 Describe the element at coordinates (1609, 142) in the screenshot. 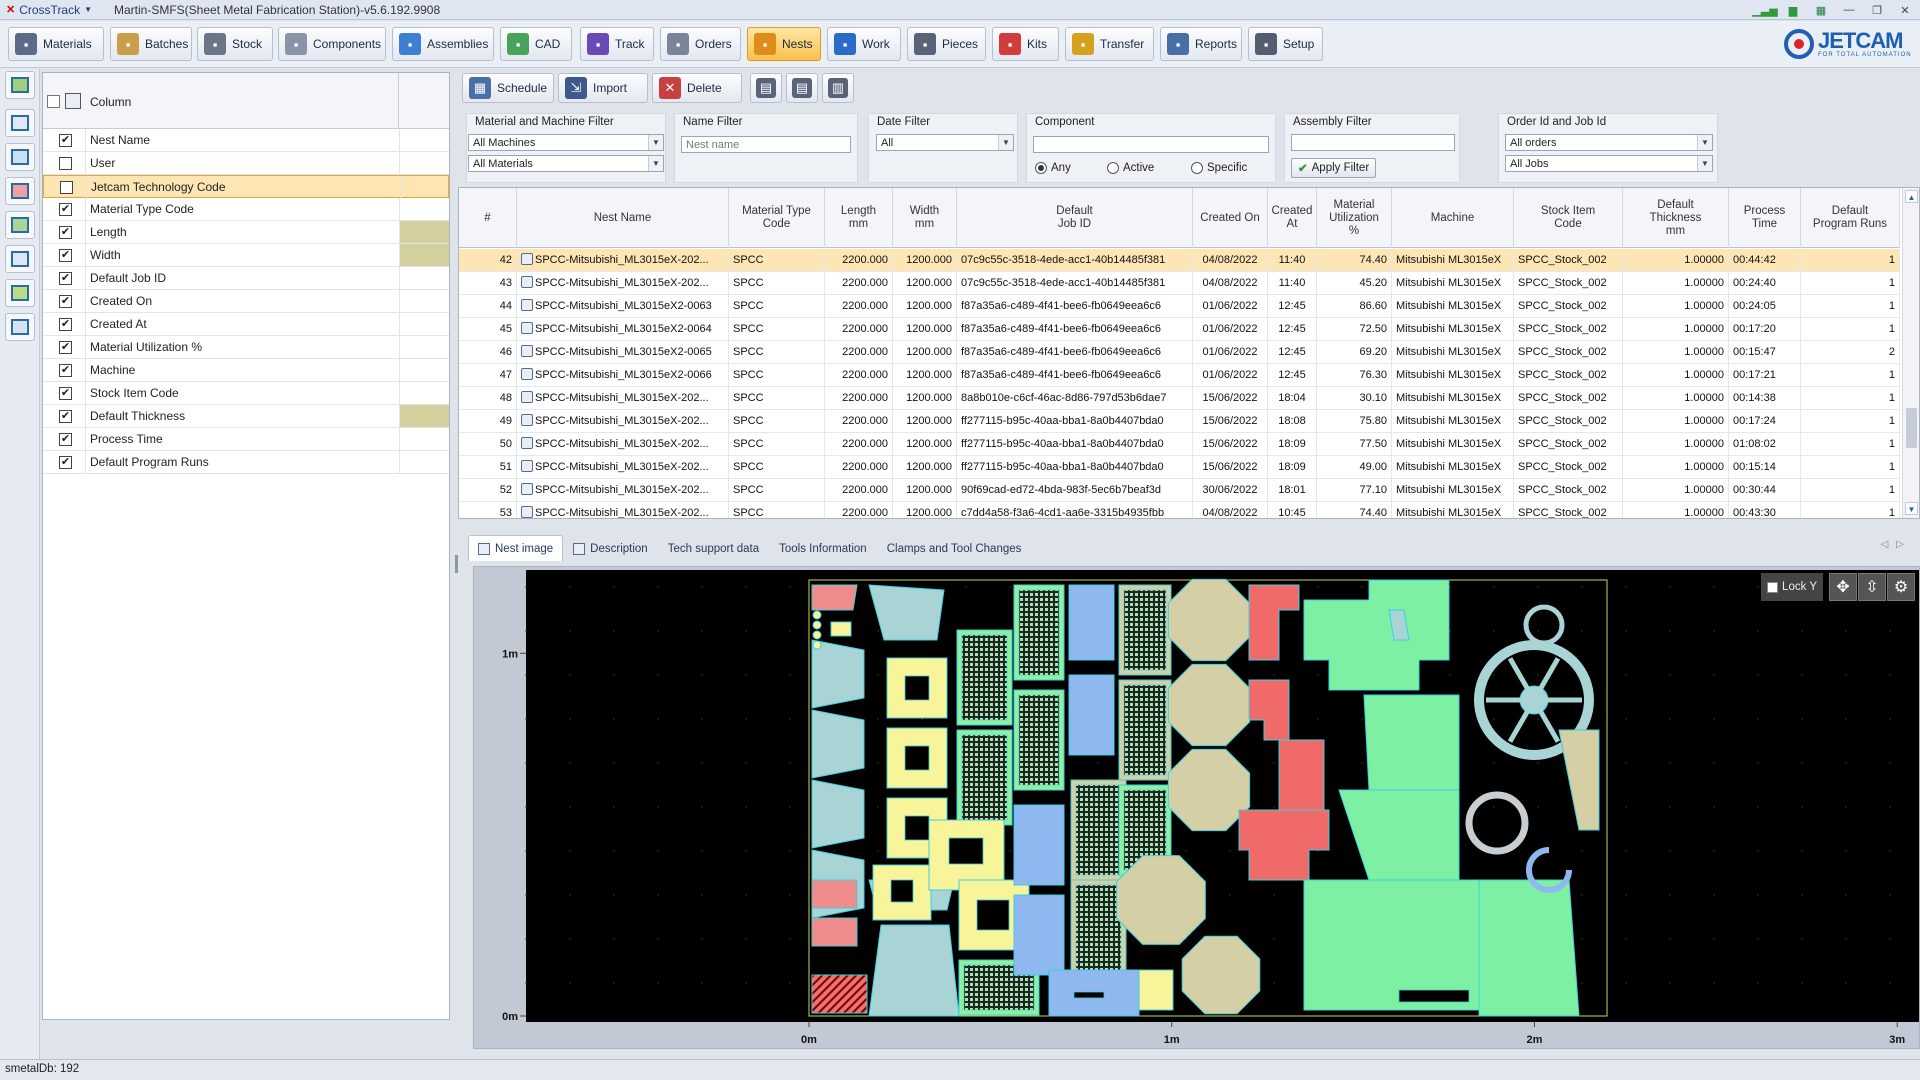

I see `order-select: All orders ▼` at that location.